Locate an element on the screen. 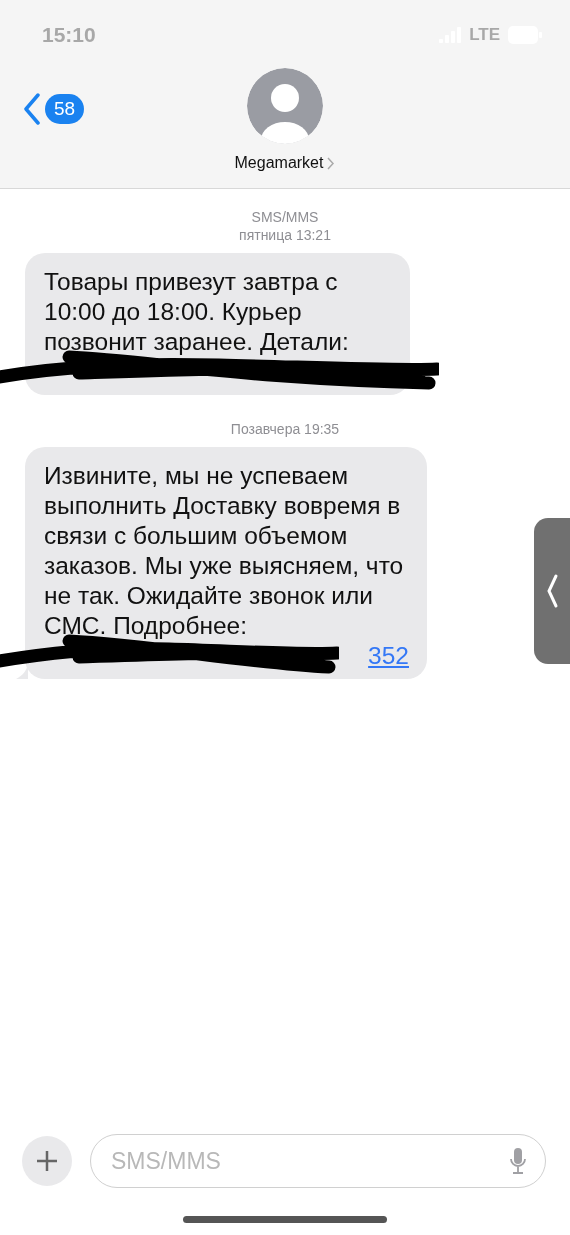 The height and width of the screenshot is (1235, 570). microphone-icon is located at coordinates (518, 1161).